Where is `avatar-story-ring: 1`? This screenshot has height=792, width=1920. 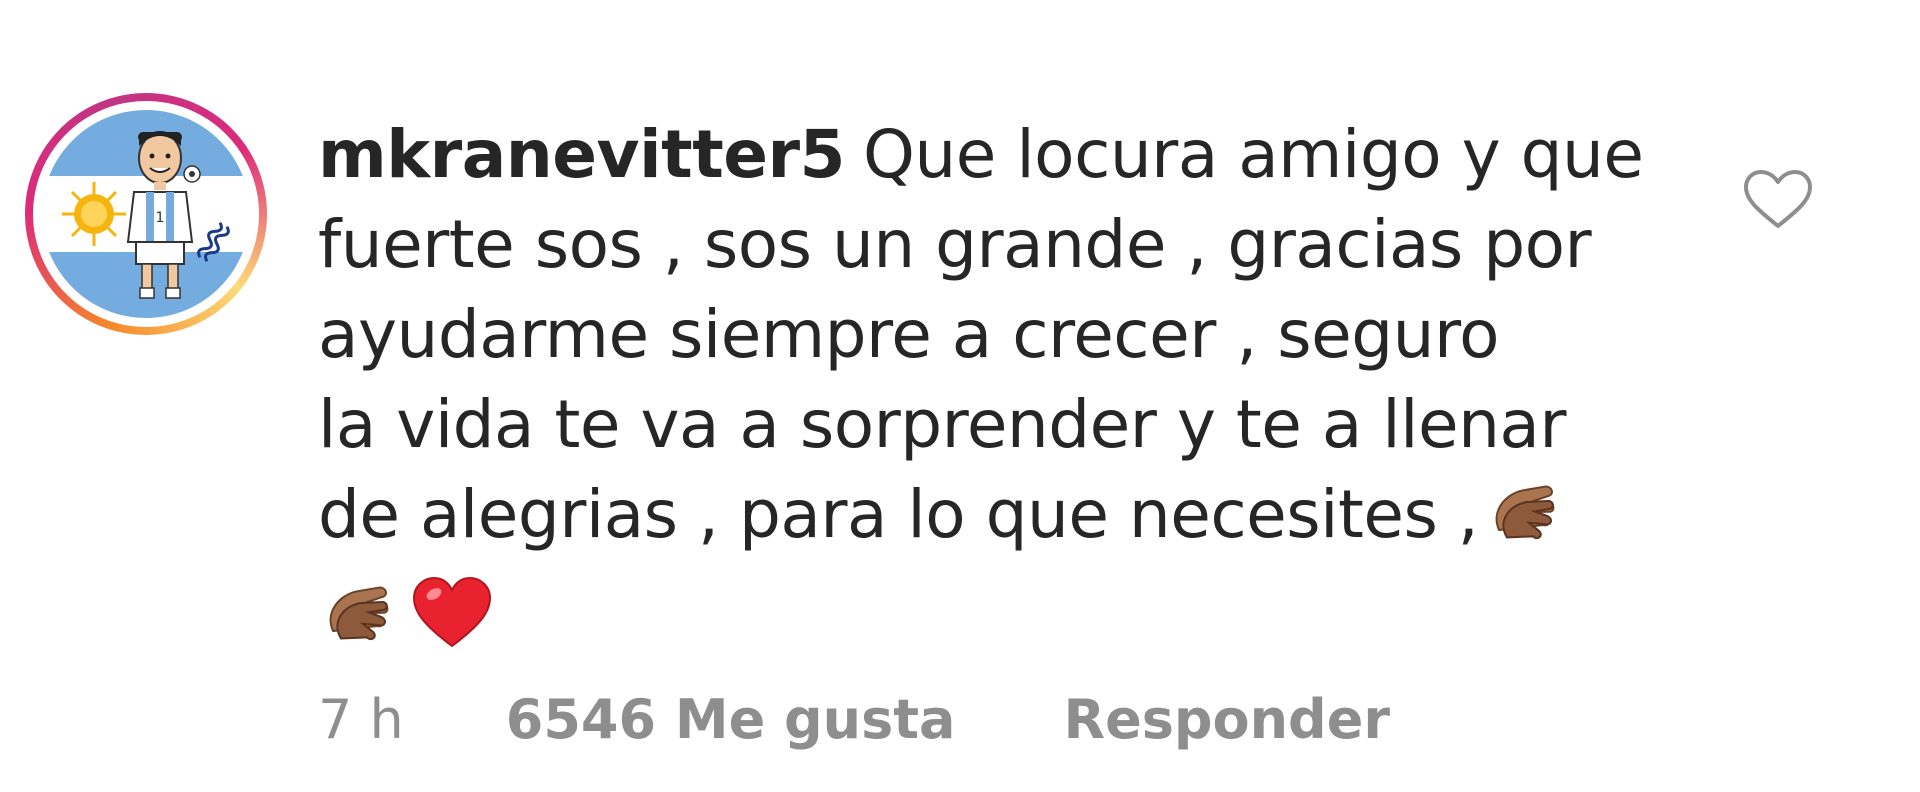
avatar-story-ring: 1 is located at coordinates (146, 214).